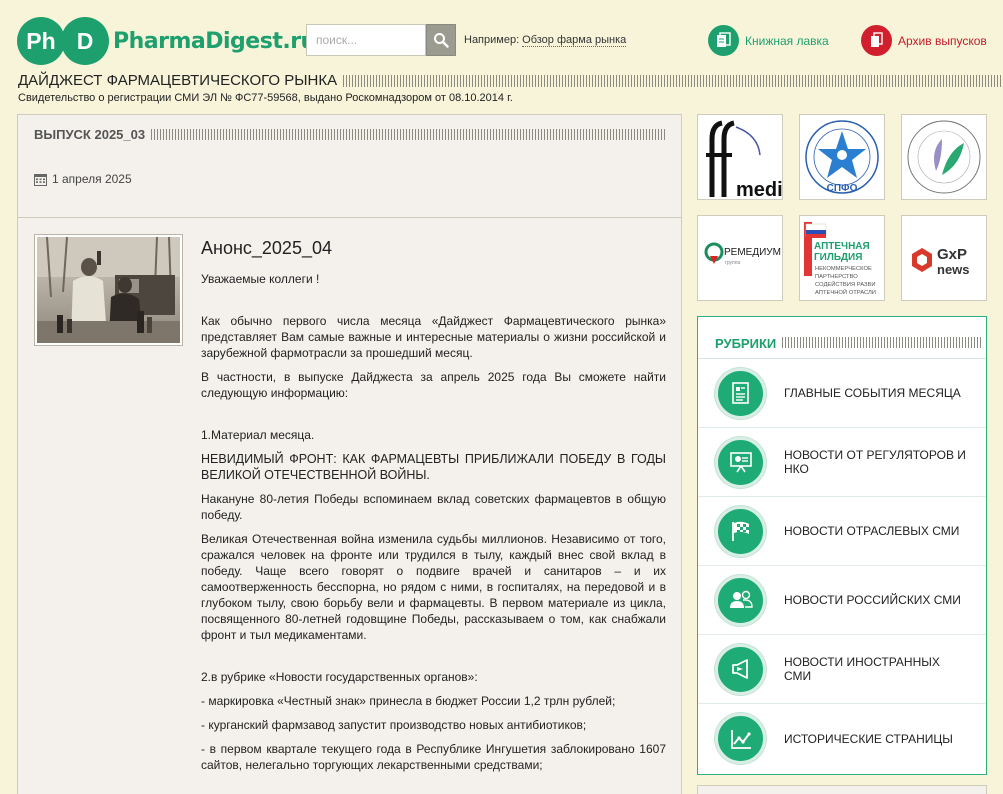 The height and width of the screenshot is (794, 1003). Describe the element at coordinates (842, 188) in the screenshot. I see `spfo-text: СПФО` at that location.